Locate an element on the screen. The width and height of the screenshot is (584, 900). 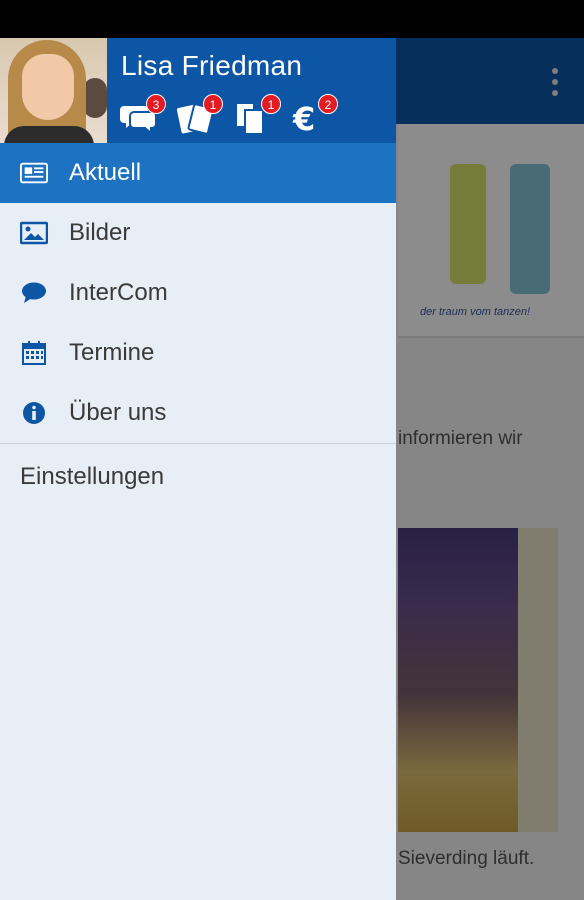
settings-item: Einstellungen is located at coordinates (92, 477).